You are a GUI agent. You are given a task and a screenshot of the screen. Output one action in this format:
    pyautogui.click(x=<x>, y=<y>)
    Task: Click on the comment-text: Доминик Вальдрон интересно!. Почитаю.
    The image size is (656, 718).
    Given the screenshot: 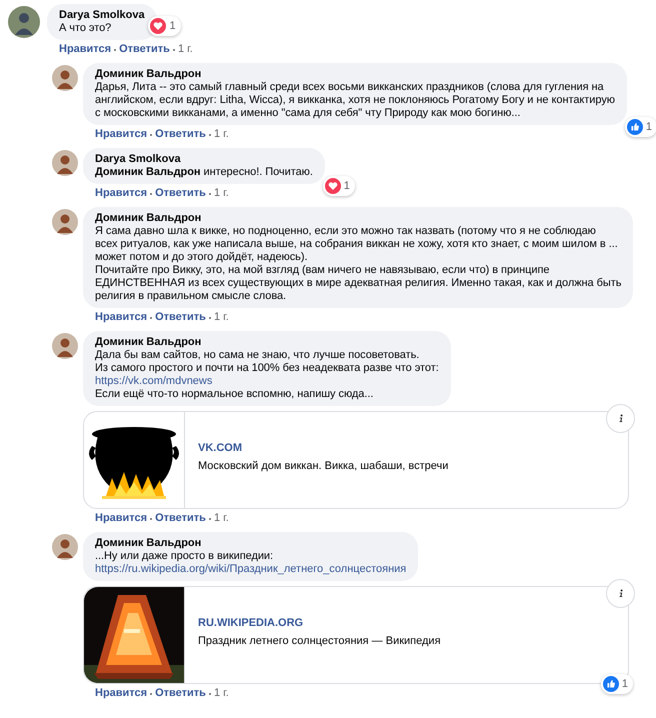 What is the action you would take?
    pyautogui.click(x=204, y=172)
    